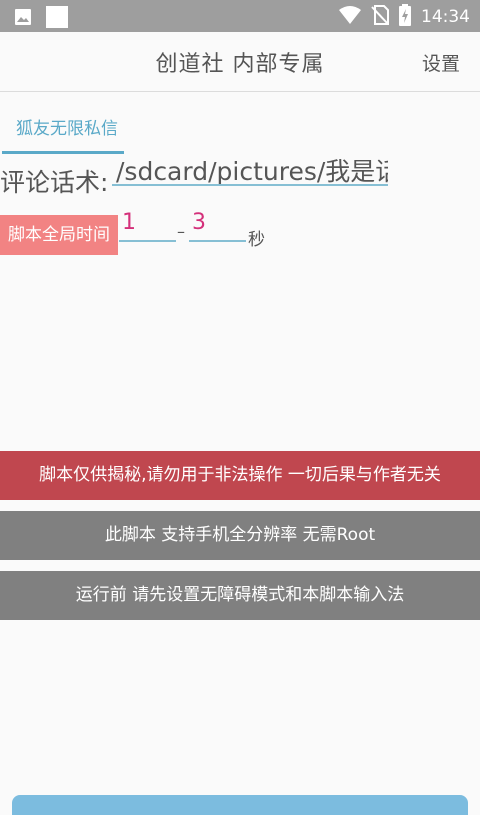 This screenshot has width=480, height=815. What do you see at coordinates (240, 535) in the screenshot?
I see `resolution-banner: 此脚本 支持手机全分辨率 无需Root` at bounding box center [240, 535].